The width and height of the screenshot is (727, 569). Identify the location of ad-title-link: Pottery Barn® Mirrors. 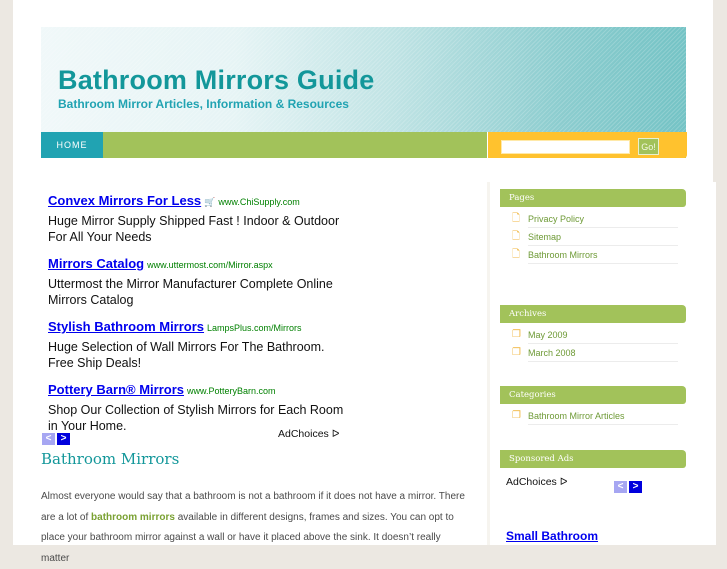
(116, 389).